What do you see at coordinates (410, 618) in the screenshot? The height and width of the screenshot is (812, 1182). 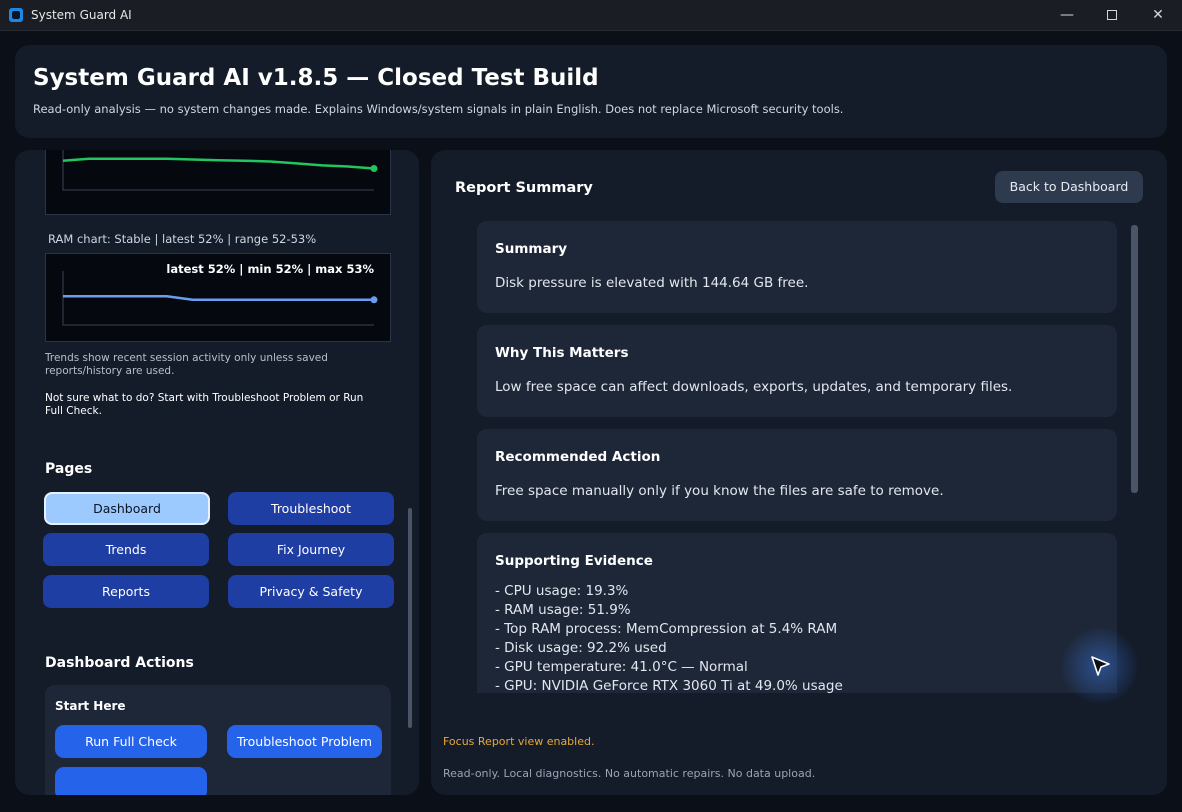 I see `sidebar-scrollbar` at bounding box center [410, 618].